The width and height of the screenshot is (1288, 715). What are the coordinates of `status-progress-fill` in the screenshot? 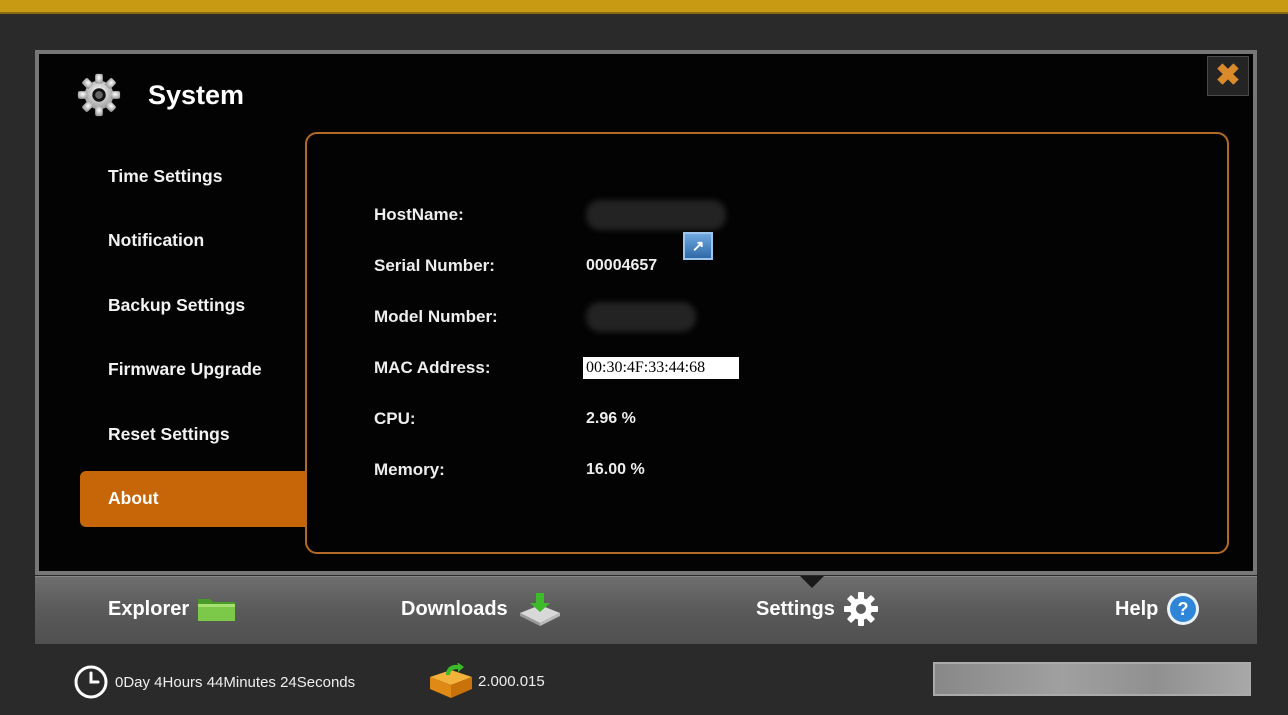 It's located at (1092, 679).